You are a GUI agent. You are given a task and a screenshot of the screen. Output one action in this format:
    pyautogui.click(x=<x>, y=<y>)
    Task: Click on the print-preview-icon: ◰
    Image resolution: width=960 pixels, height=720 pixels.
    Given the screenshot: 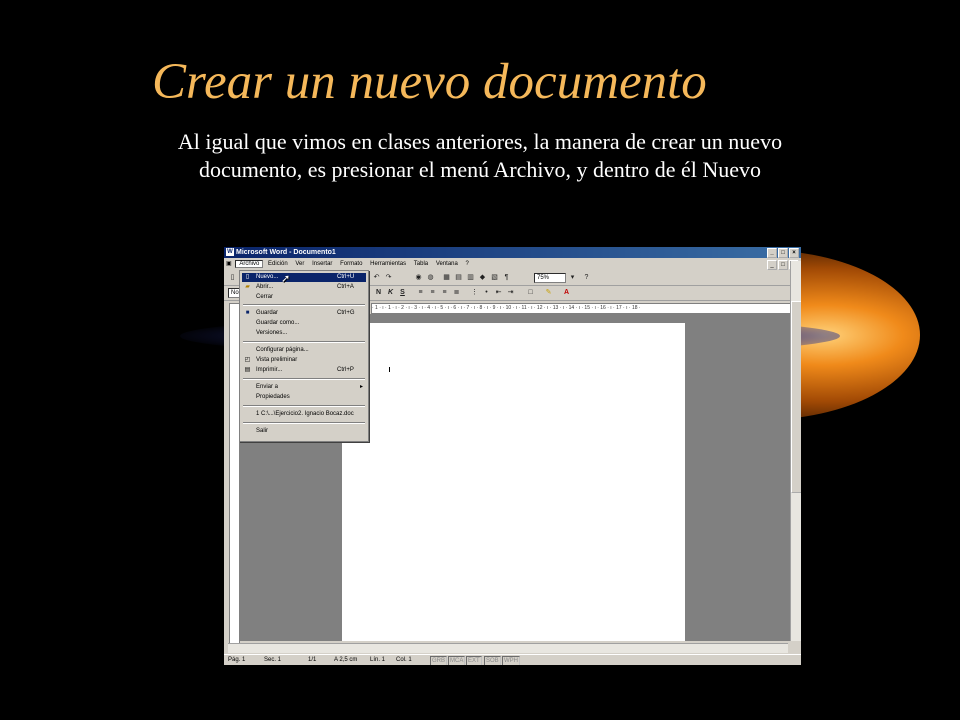 What is the action you would take?
    pyautogui.click(x=247, y=360)
    